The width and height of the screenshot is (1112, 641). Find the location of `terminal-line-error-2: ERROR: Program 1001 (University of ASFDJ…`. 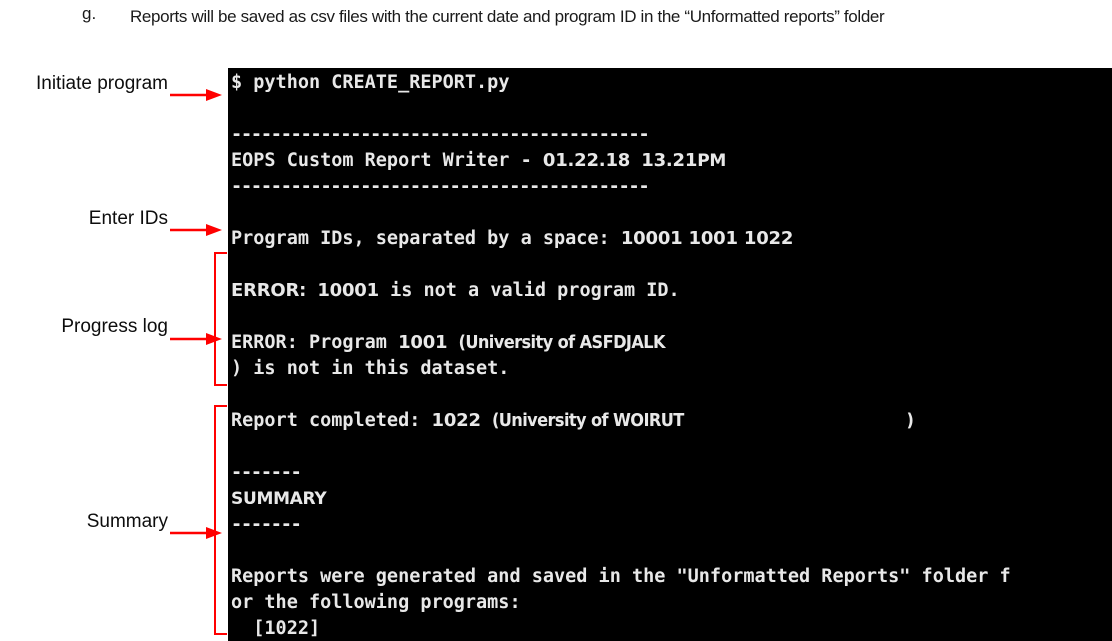

terminal-line-error-2: ERROR: Program 1001 (University of ASFDJ… is located at coordinates (671, 343).